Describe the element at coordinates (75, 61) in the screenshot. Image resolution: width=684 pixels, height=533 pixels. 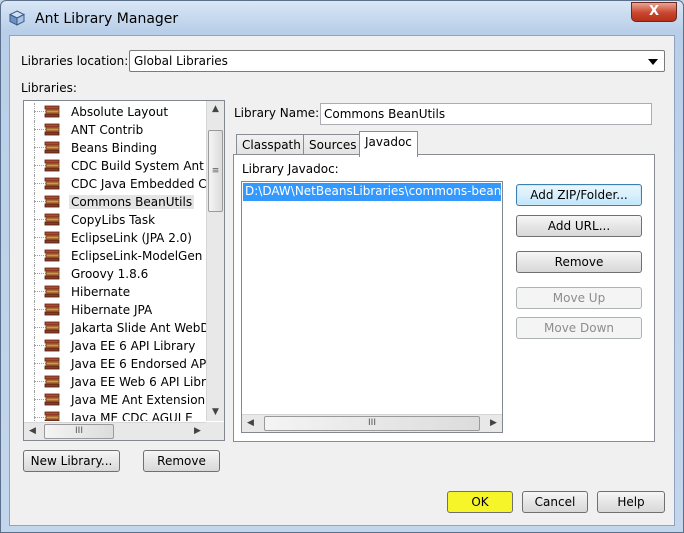
I see `libraries-location-label: Libraries location:` at that location.